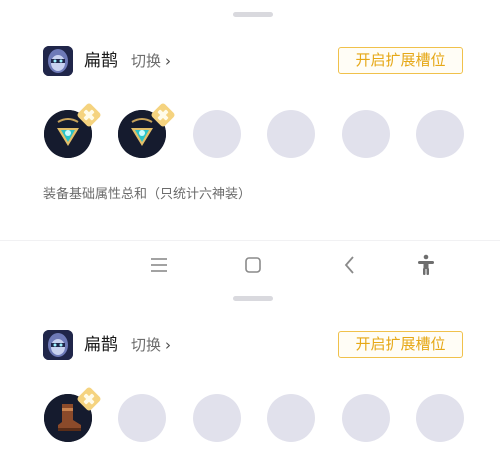 The image size is (500, 460). I want to click on home-icon, so click(253, 265).